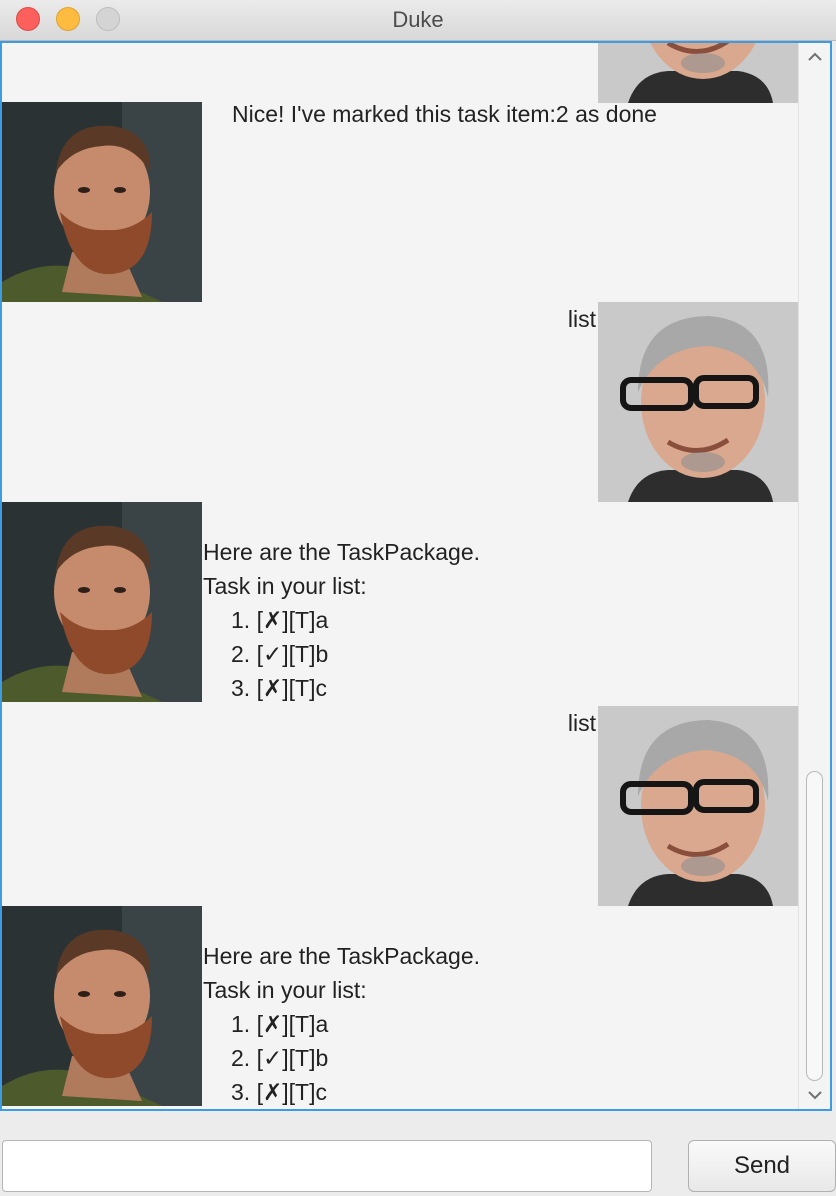  I want to click on message-input, so click(327, 1166).